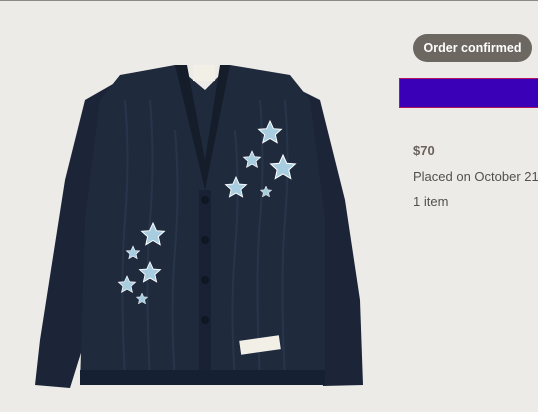  I want to click on order-item-count: 1 item, so click(431, 201).